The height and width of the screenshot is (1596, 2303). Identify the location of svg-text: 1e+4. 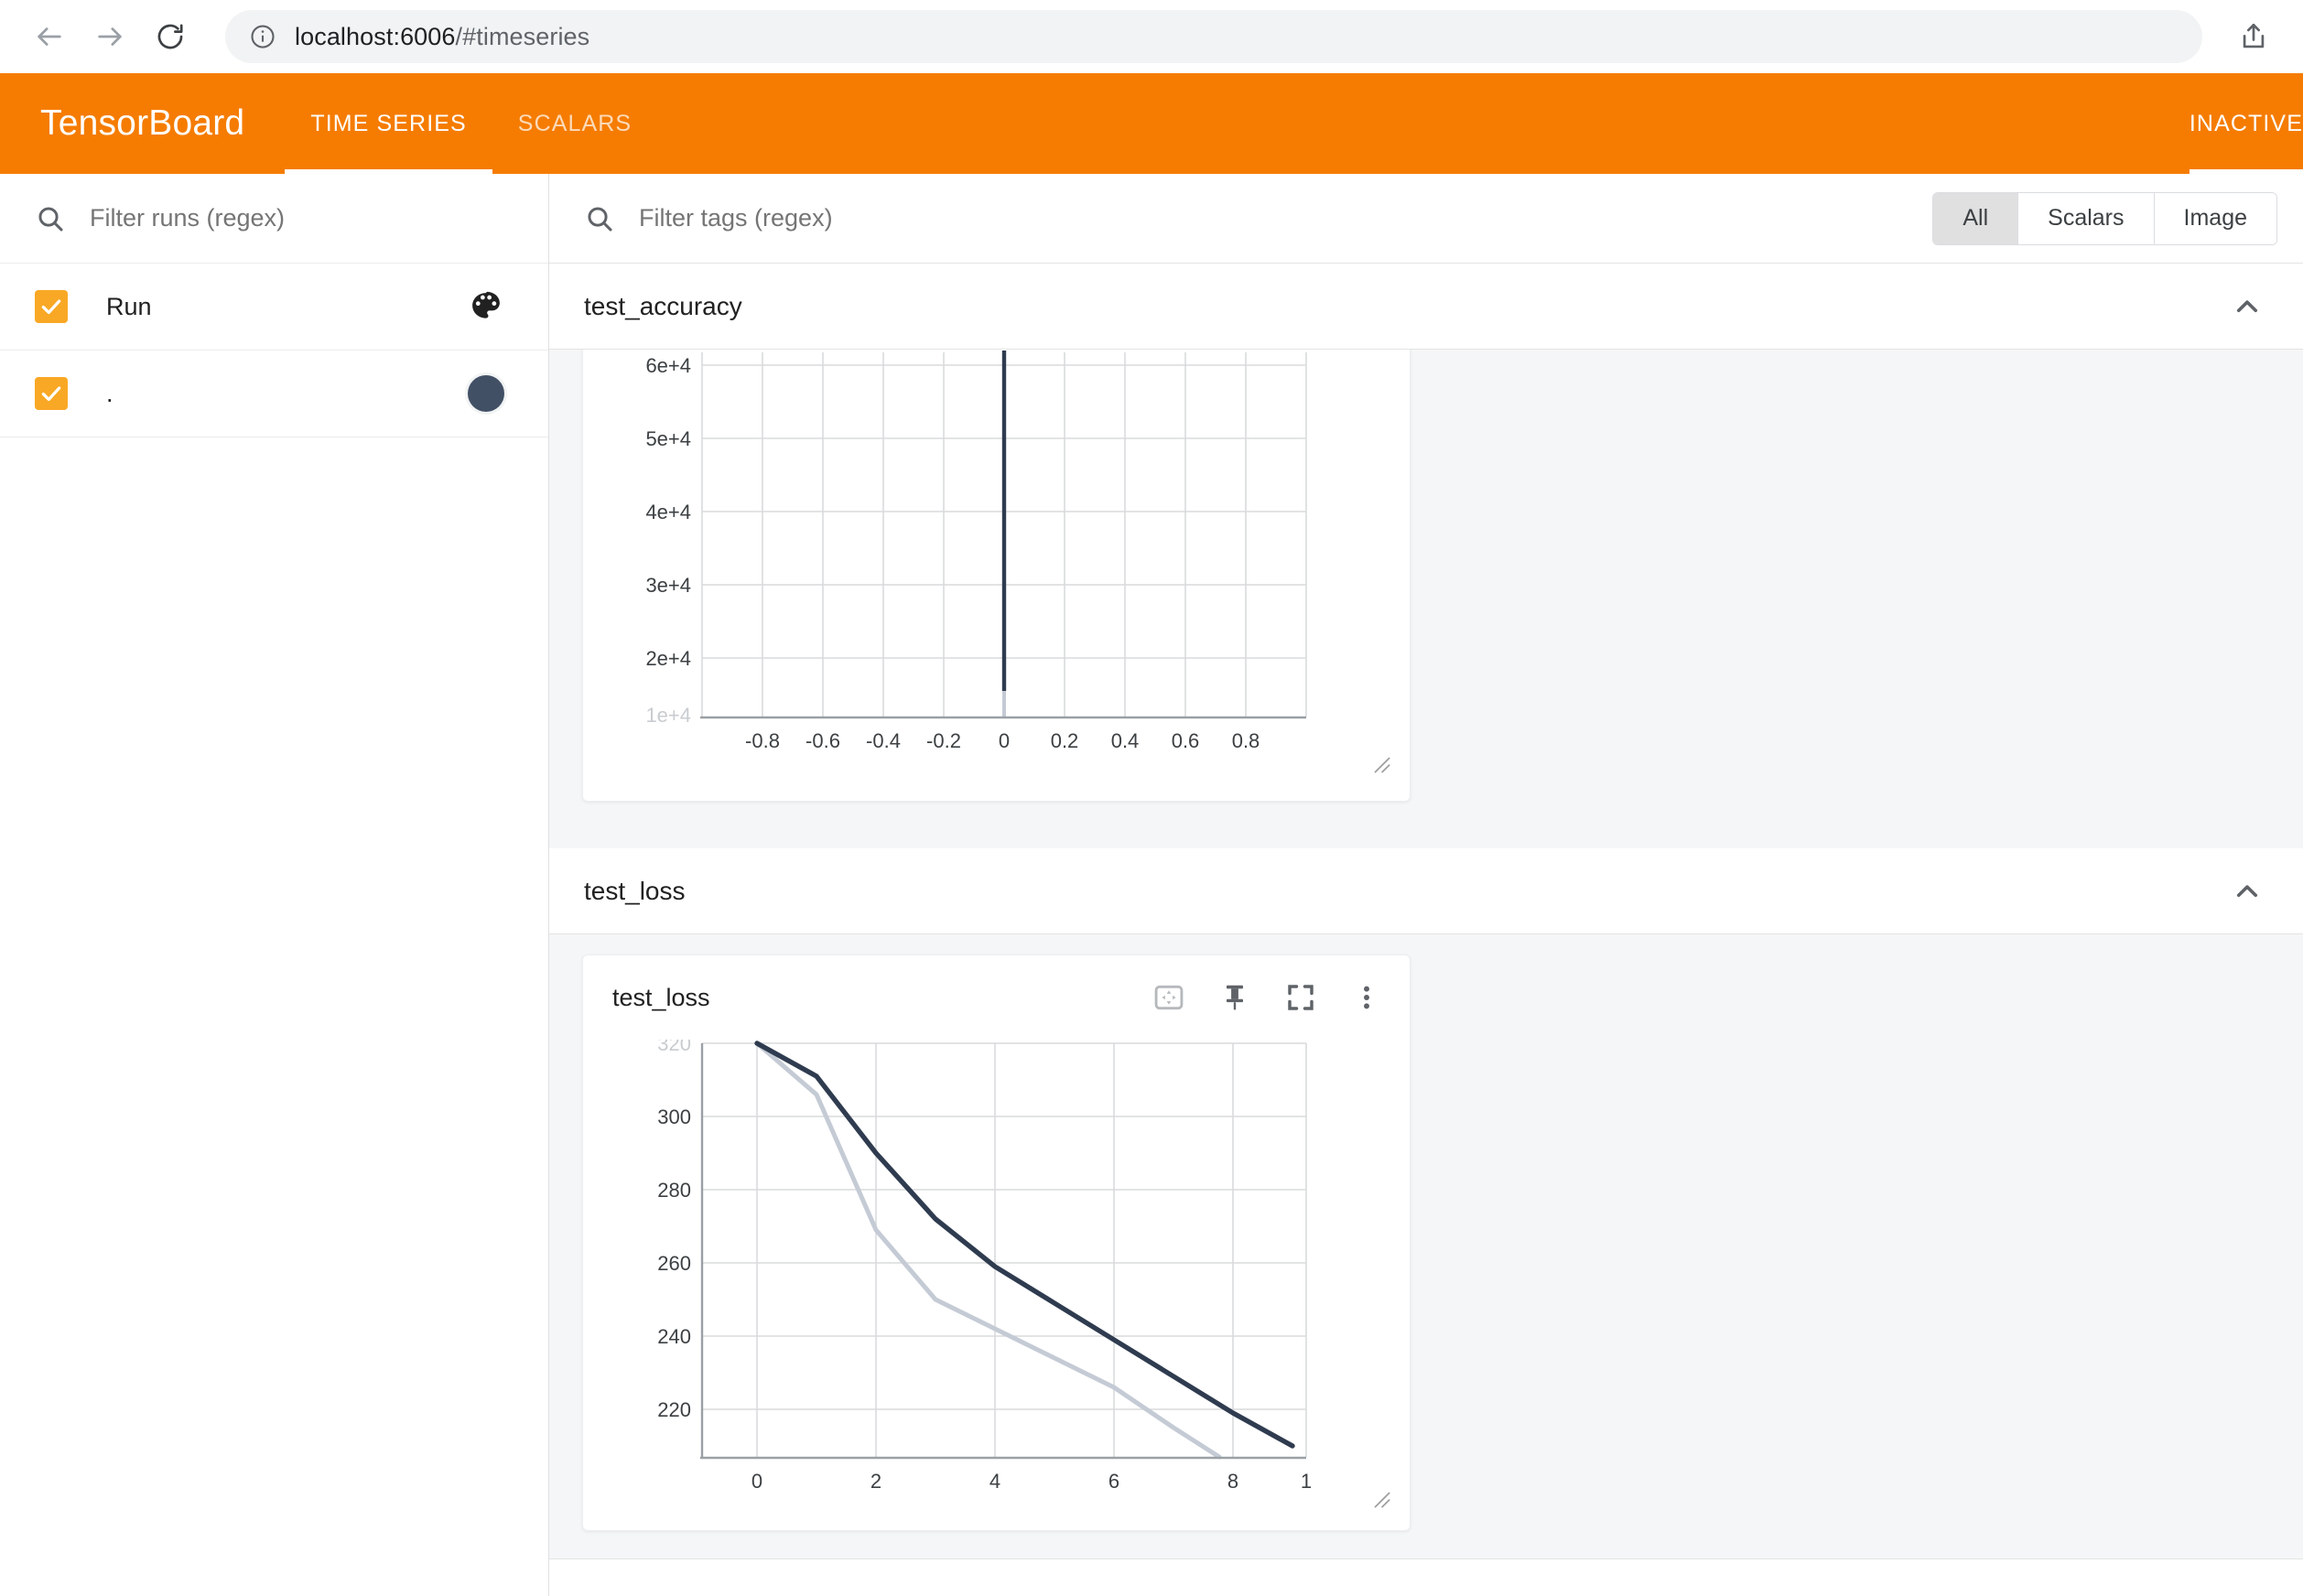
(668, 715).